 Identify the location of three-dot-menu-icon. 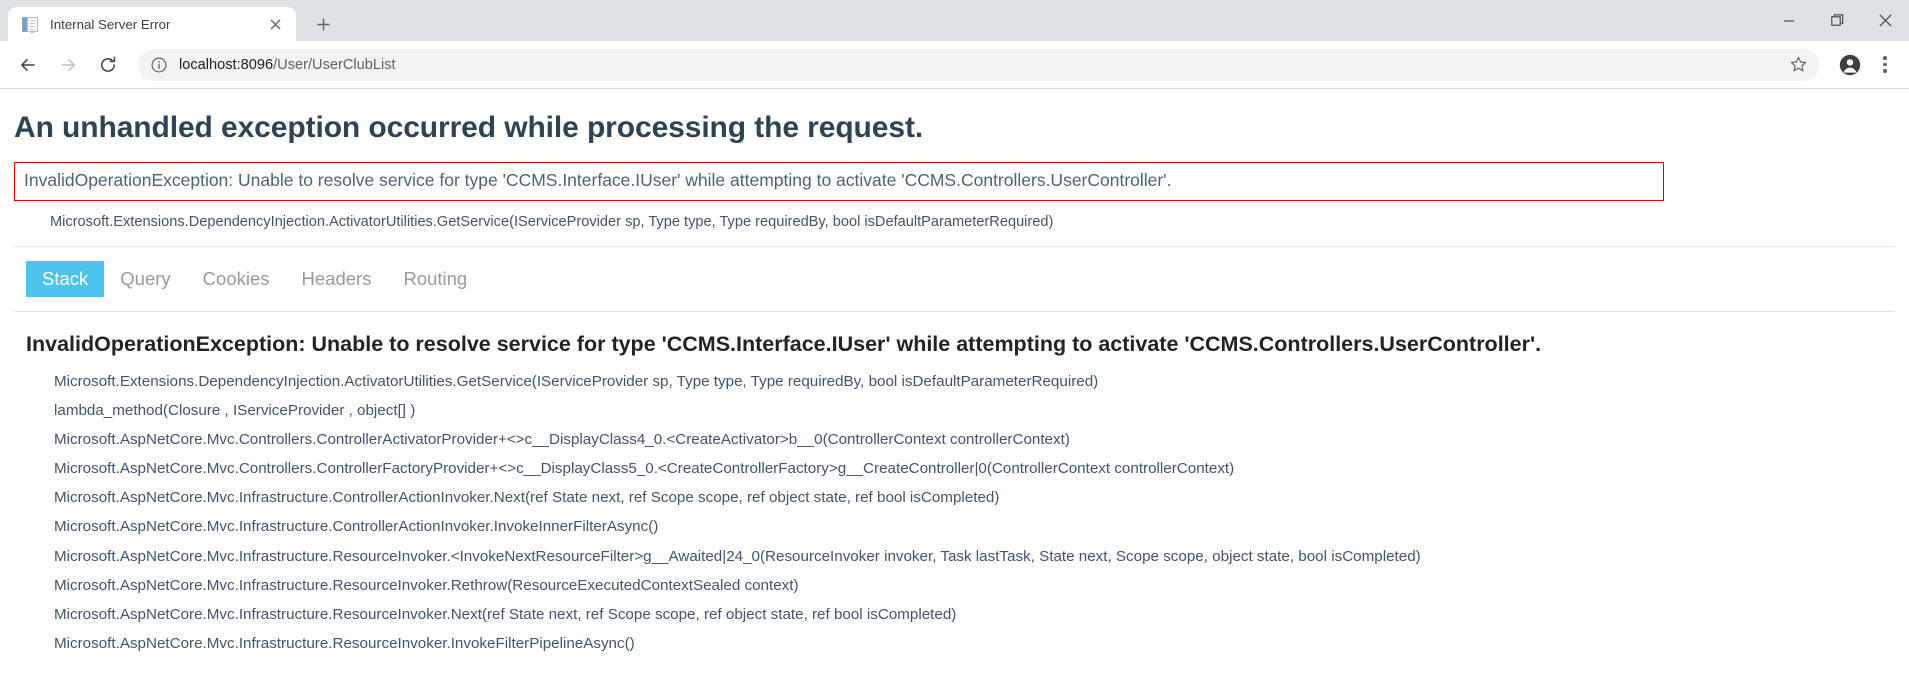
(1885, 65).